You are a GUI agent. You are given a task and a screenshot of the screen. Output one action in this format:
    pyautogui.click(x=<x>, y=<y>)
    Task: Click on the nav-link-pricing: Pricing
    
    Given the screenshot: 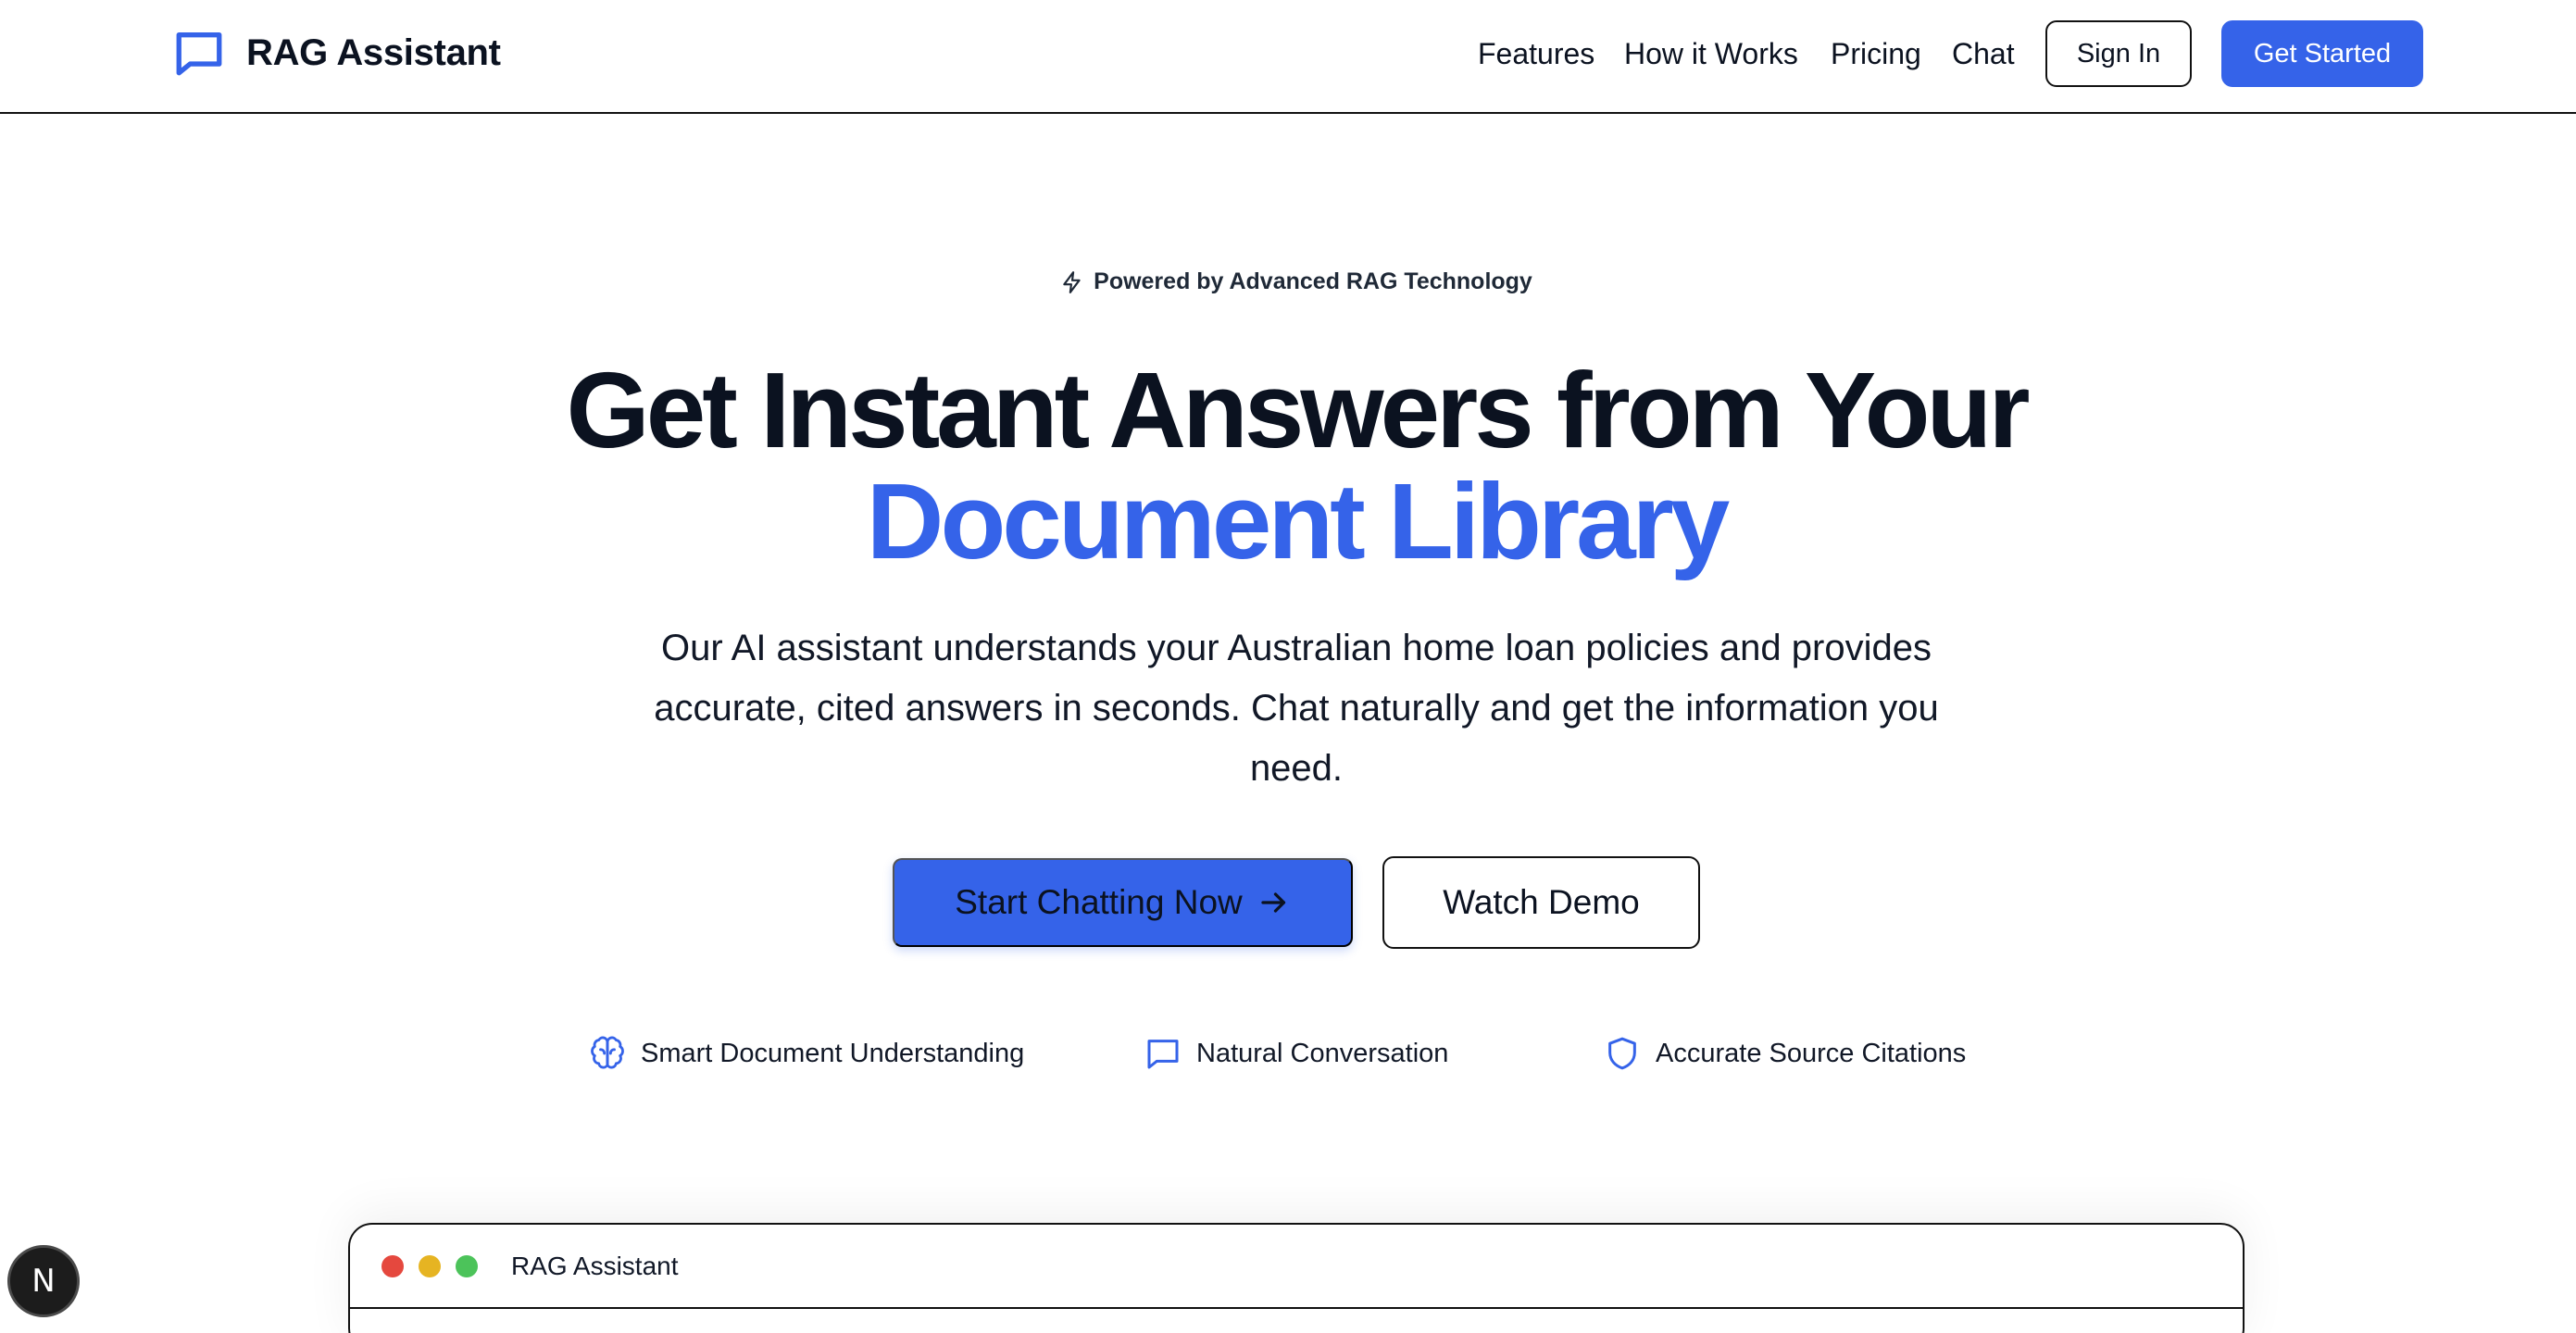 What is the action you would take?
    pyautogui.click(x=1876, y=54)
    